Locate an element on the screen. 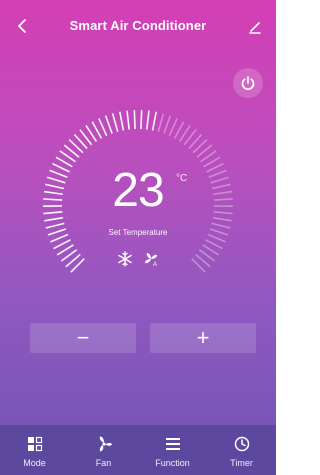  snowflake-icon is located at coordinates (125, 259).